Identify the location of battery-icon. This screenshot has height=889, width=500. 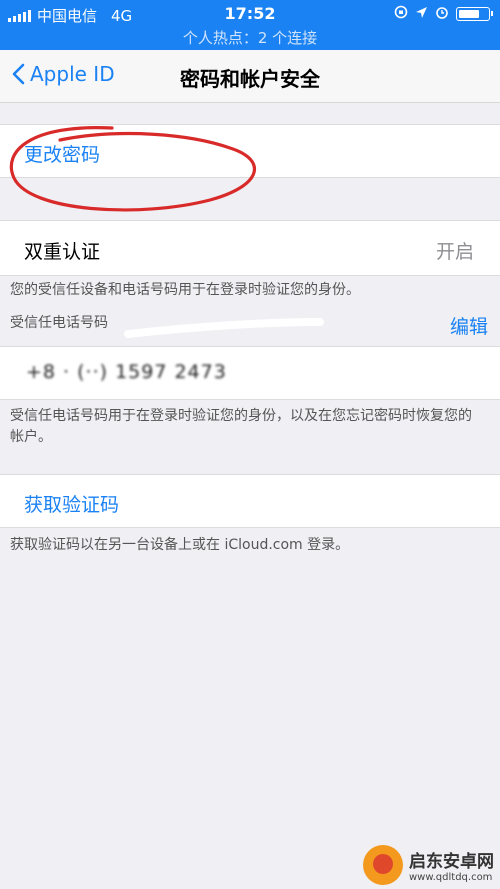
(474, 14).